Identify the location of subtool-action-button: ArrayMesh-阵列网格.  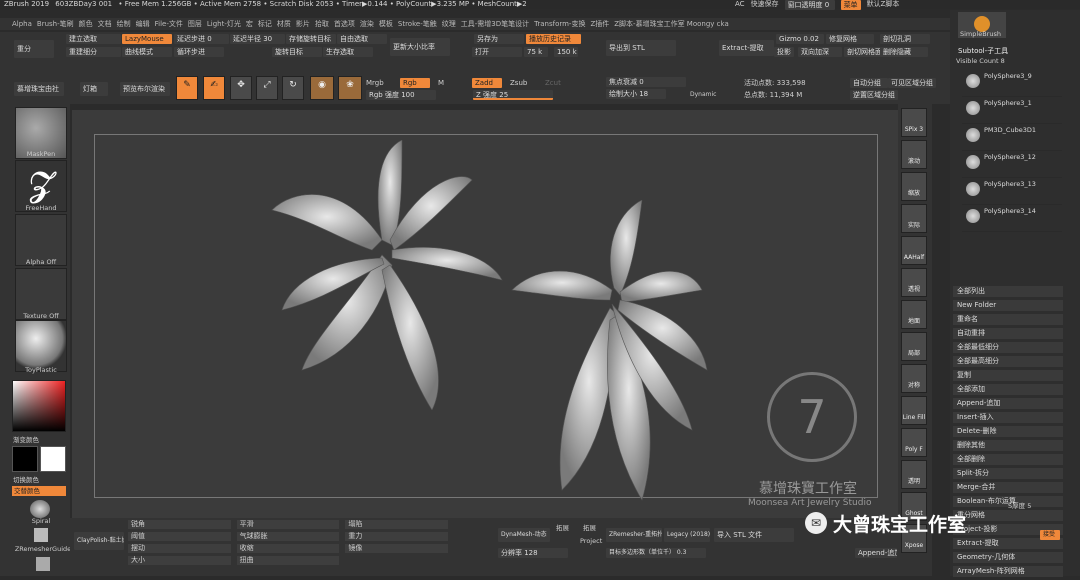
(1008, 571).